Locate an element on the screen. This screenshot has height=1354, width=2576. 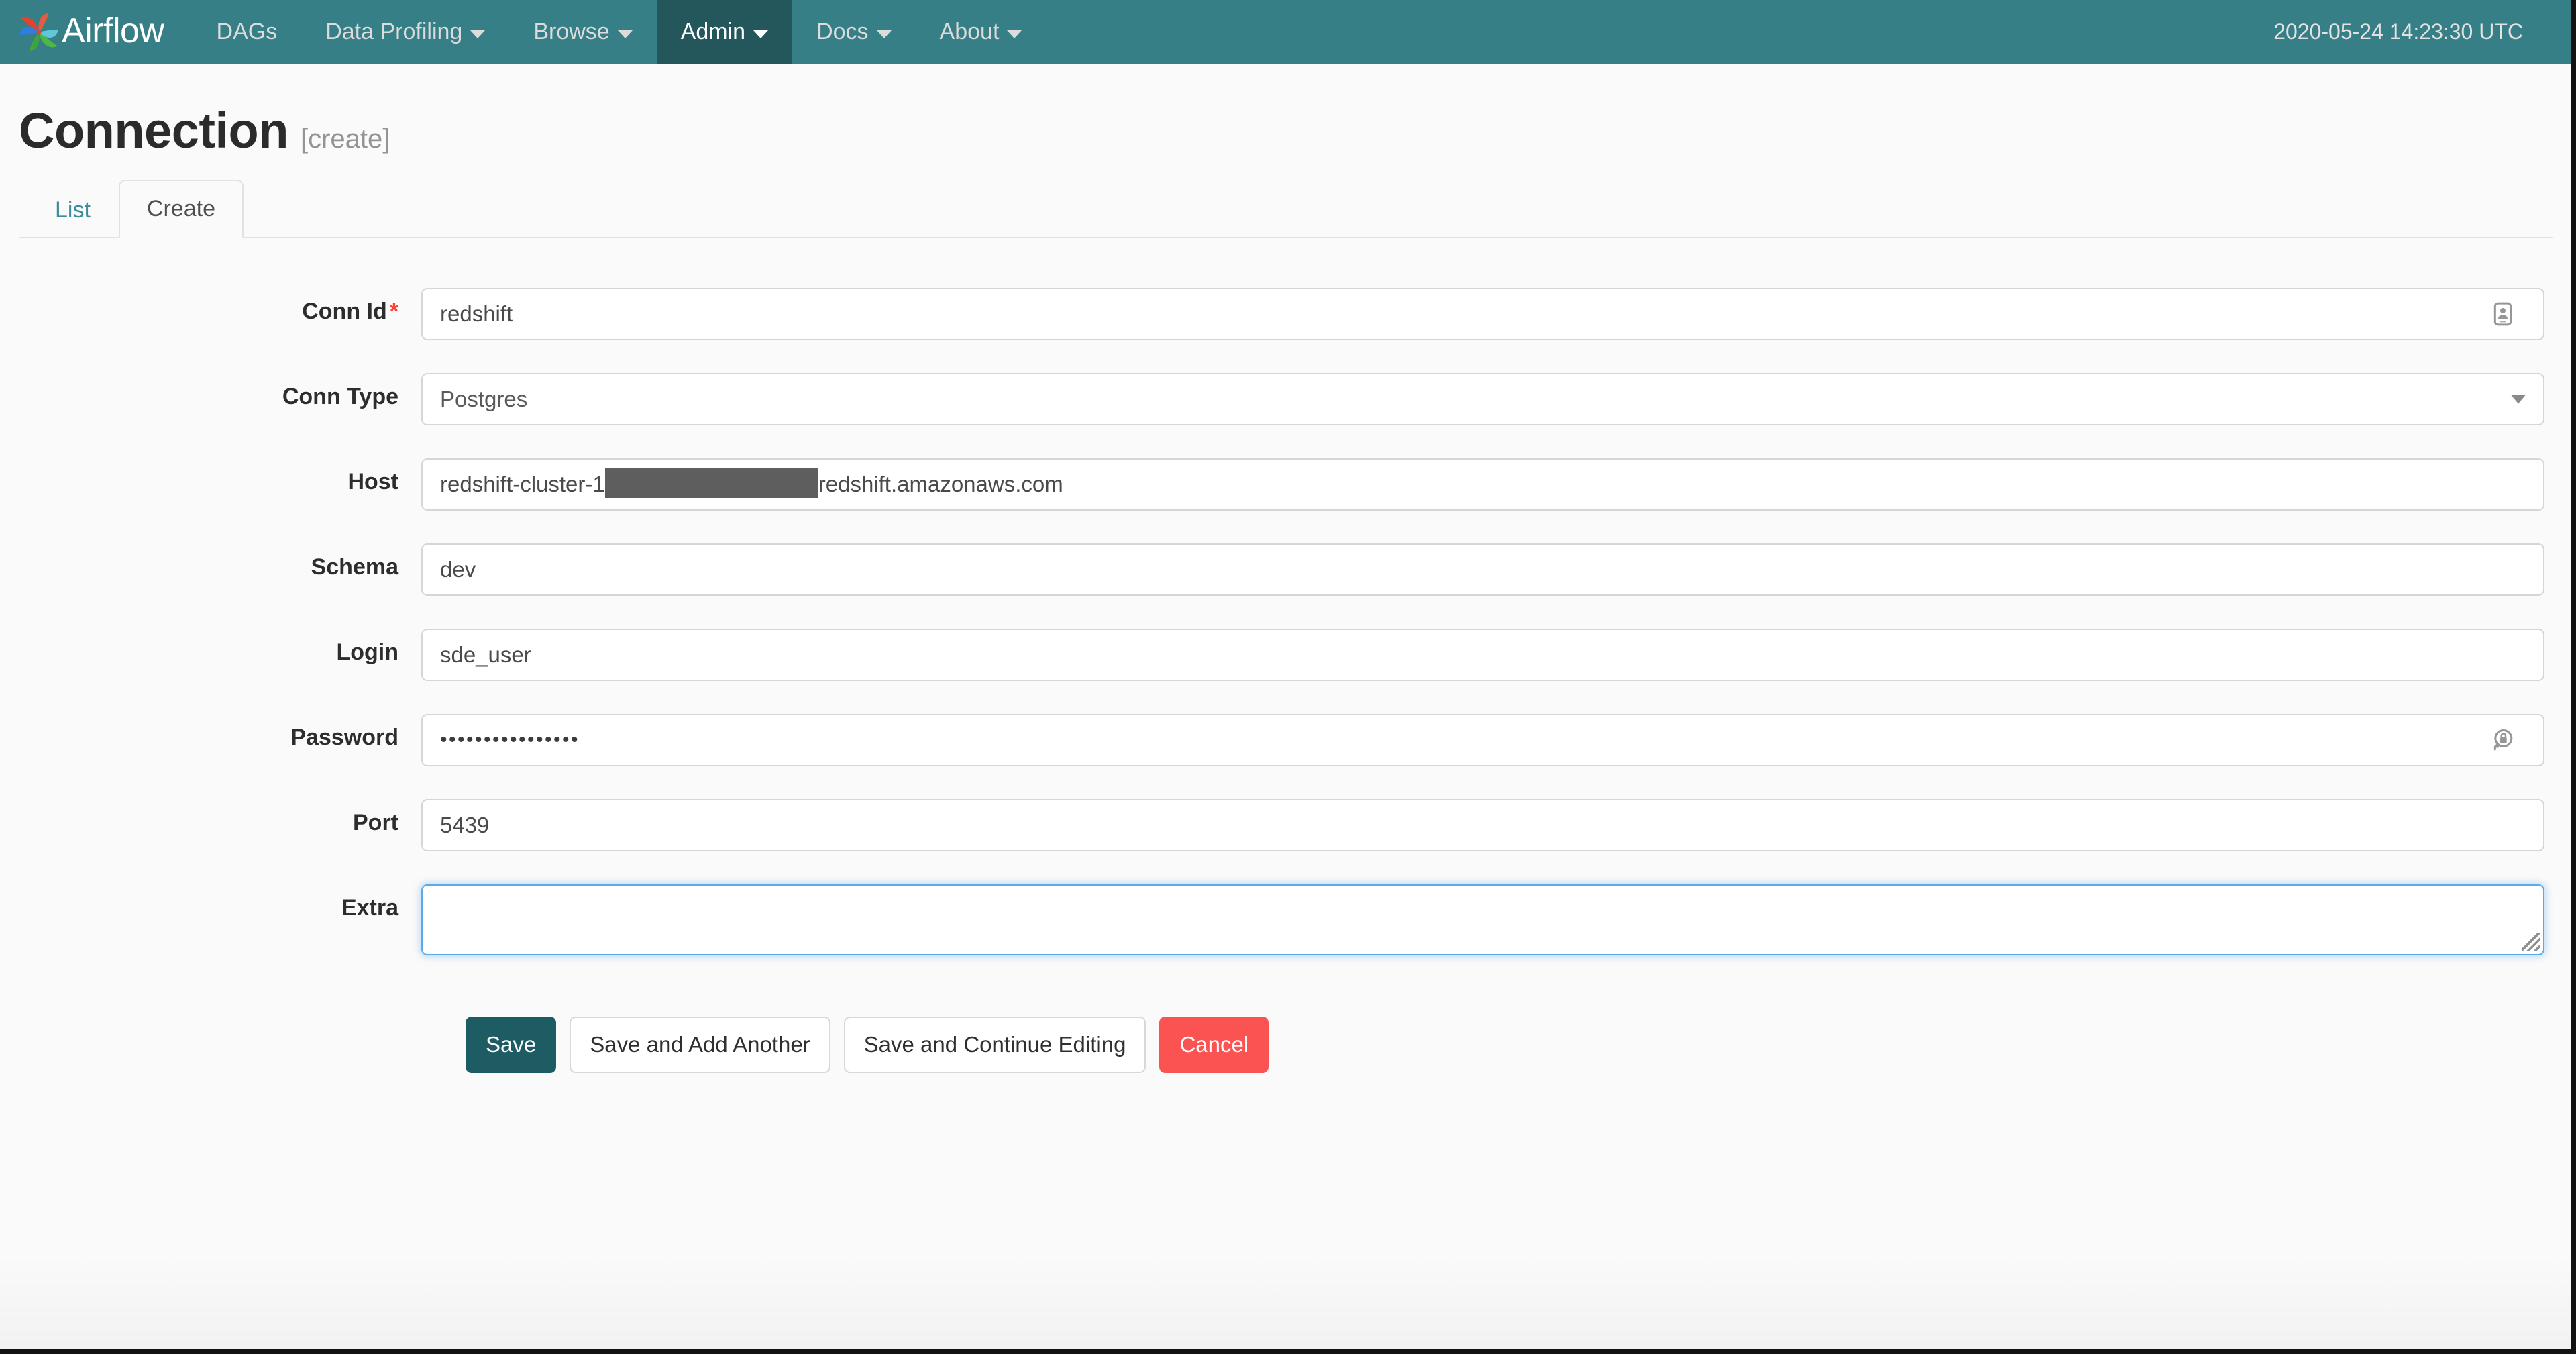
host-value-prefix: redshift-cluster-1 is located at coordinates (522, 484).